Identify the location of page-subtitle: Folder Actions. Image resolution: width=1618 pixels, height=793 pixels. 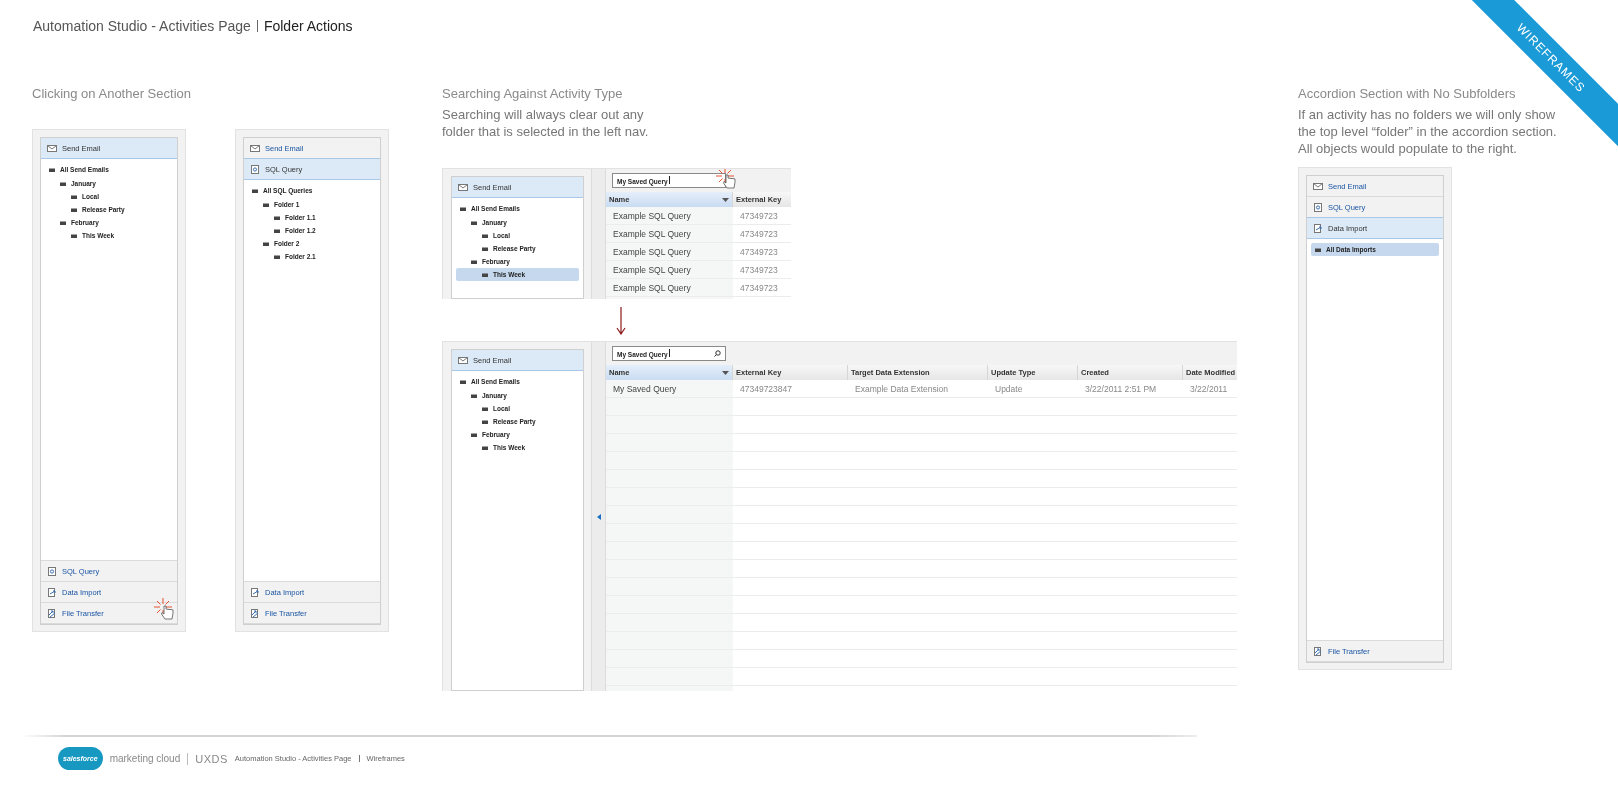
(308, 26).